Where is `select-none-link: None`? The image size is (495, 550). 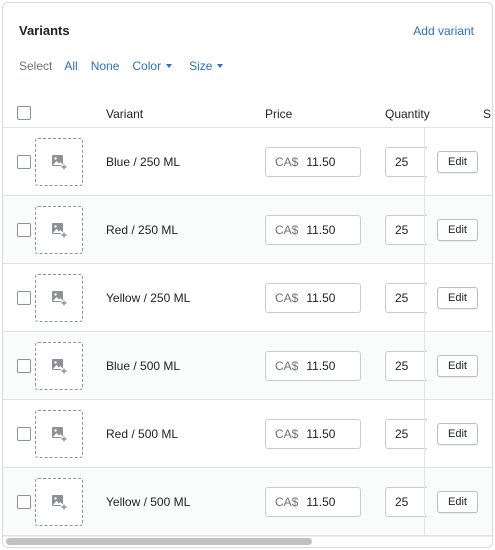 select-none-link: None is located at coordinates (105, 66).